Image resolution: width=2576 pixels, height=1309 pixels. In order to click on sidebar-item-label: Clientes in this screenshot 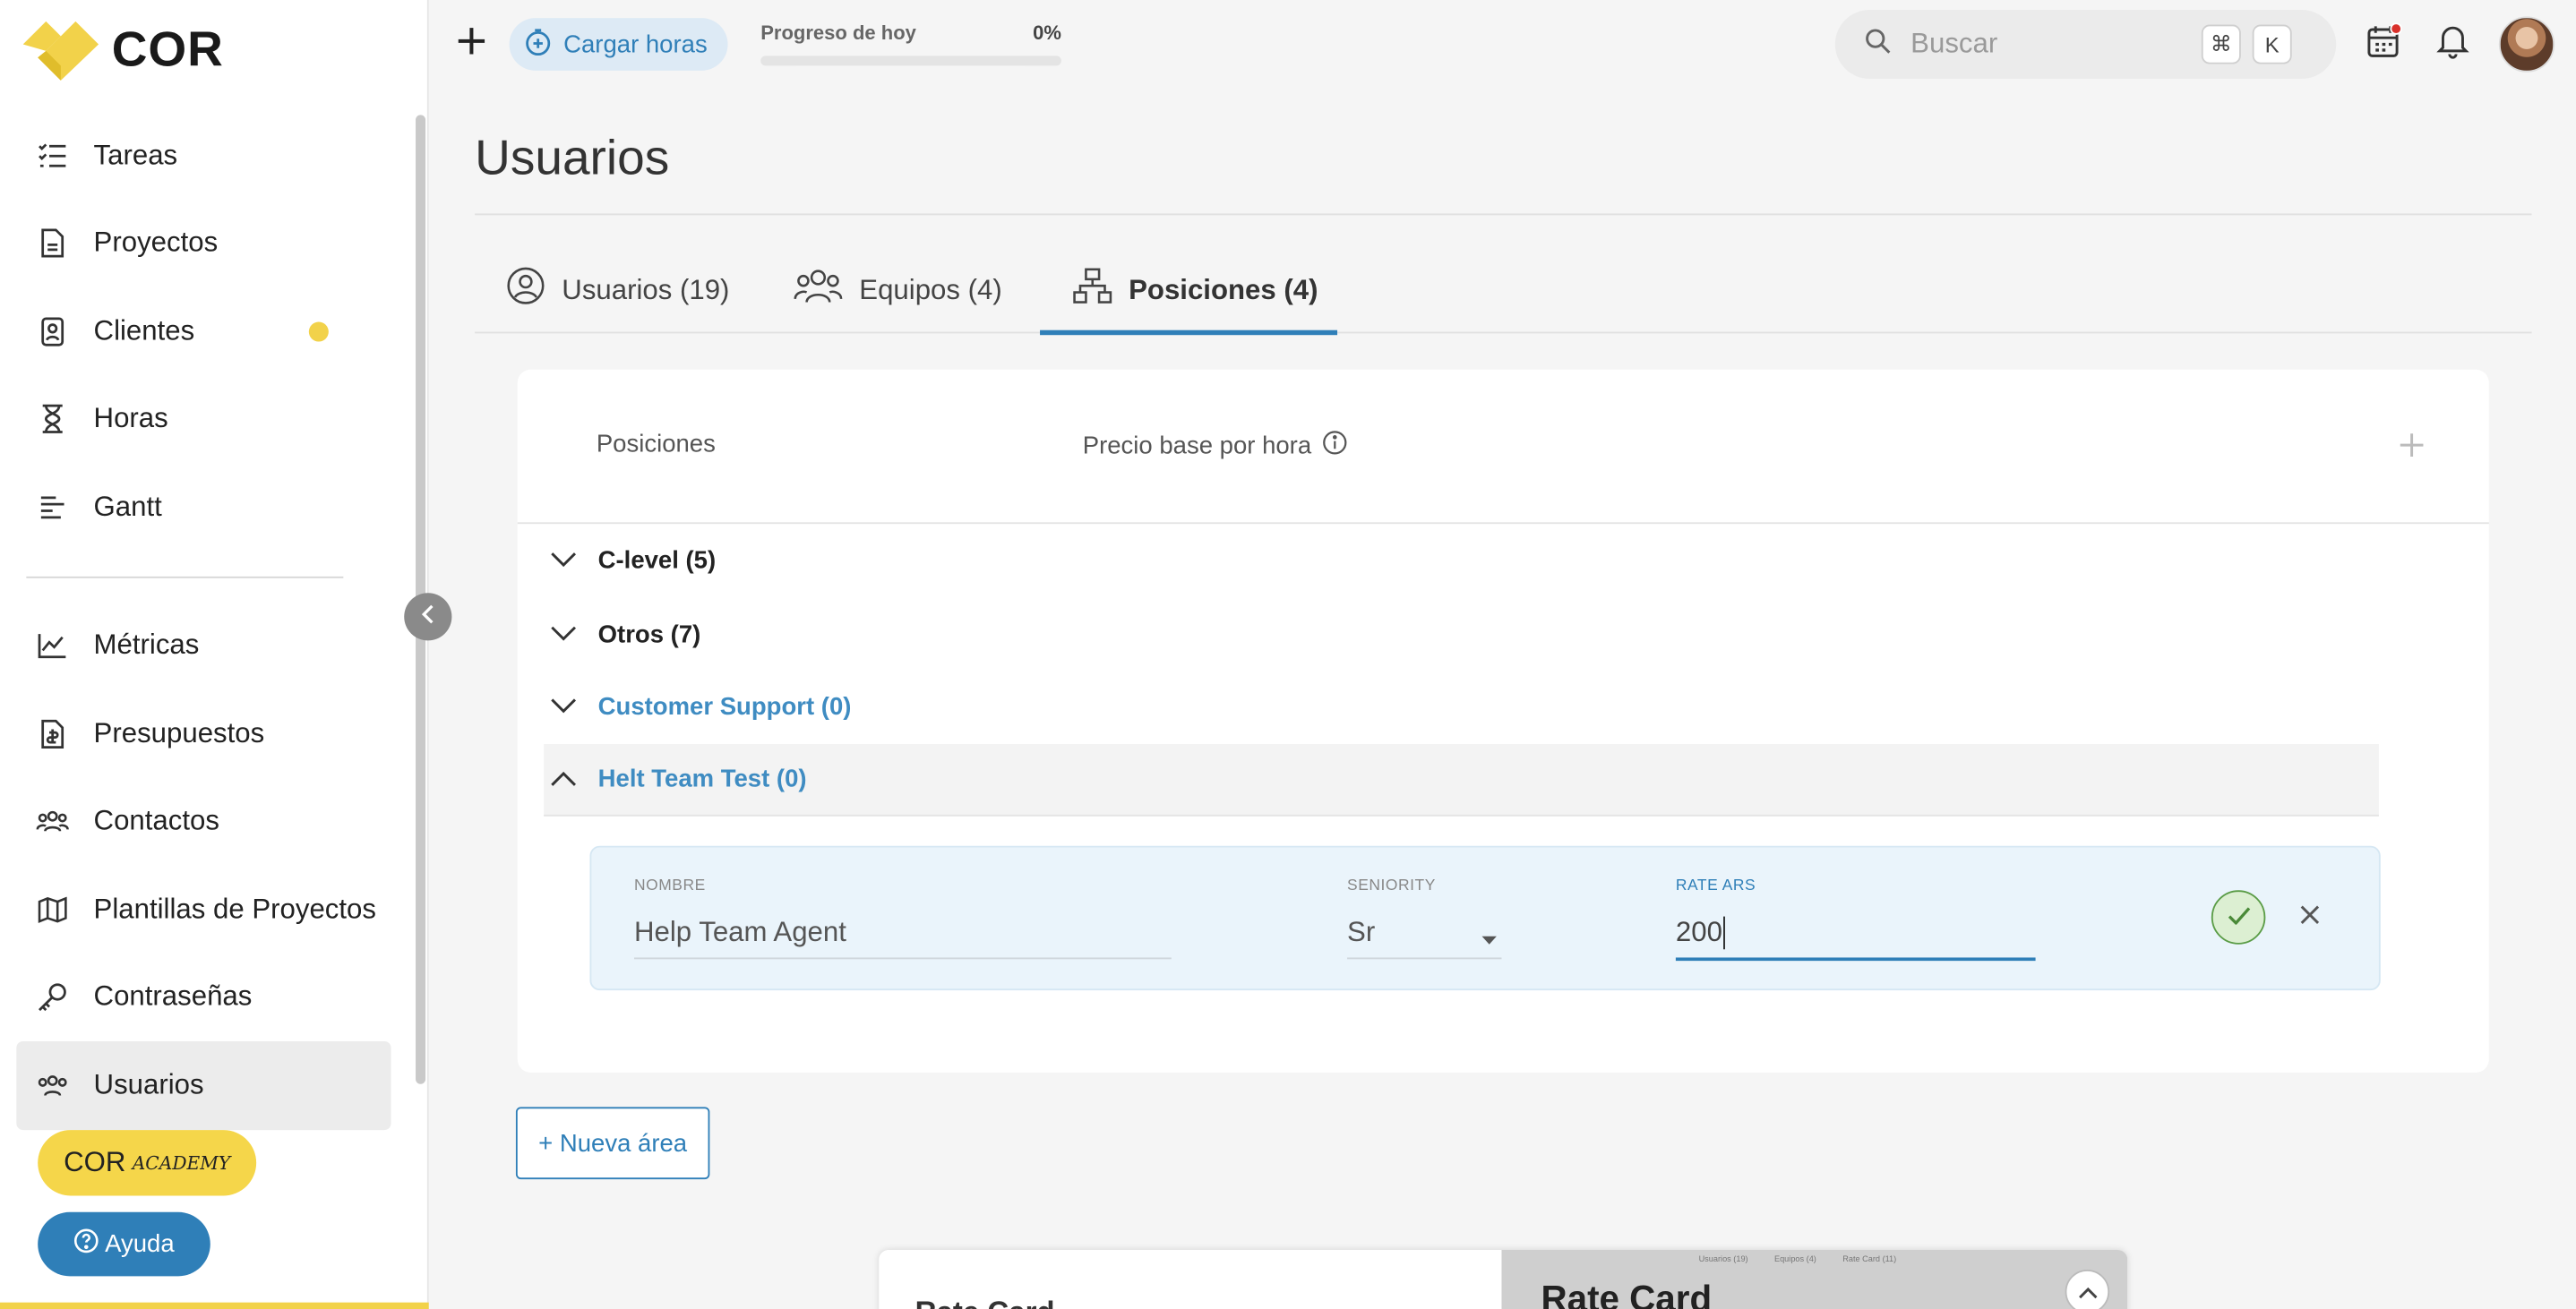, I will do `click(144, 330)`.